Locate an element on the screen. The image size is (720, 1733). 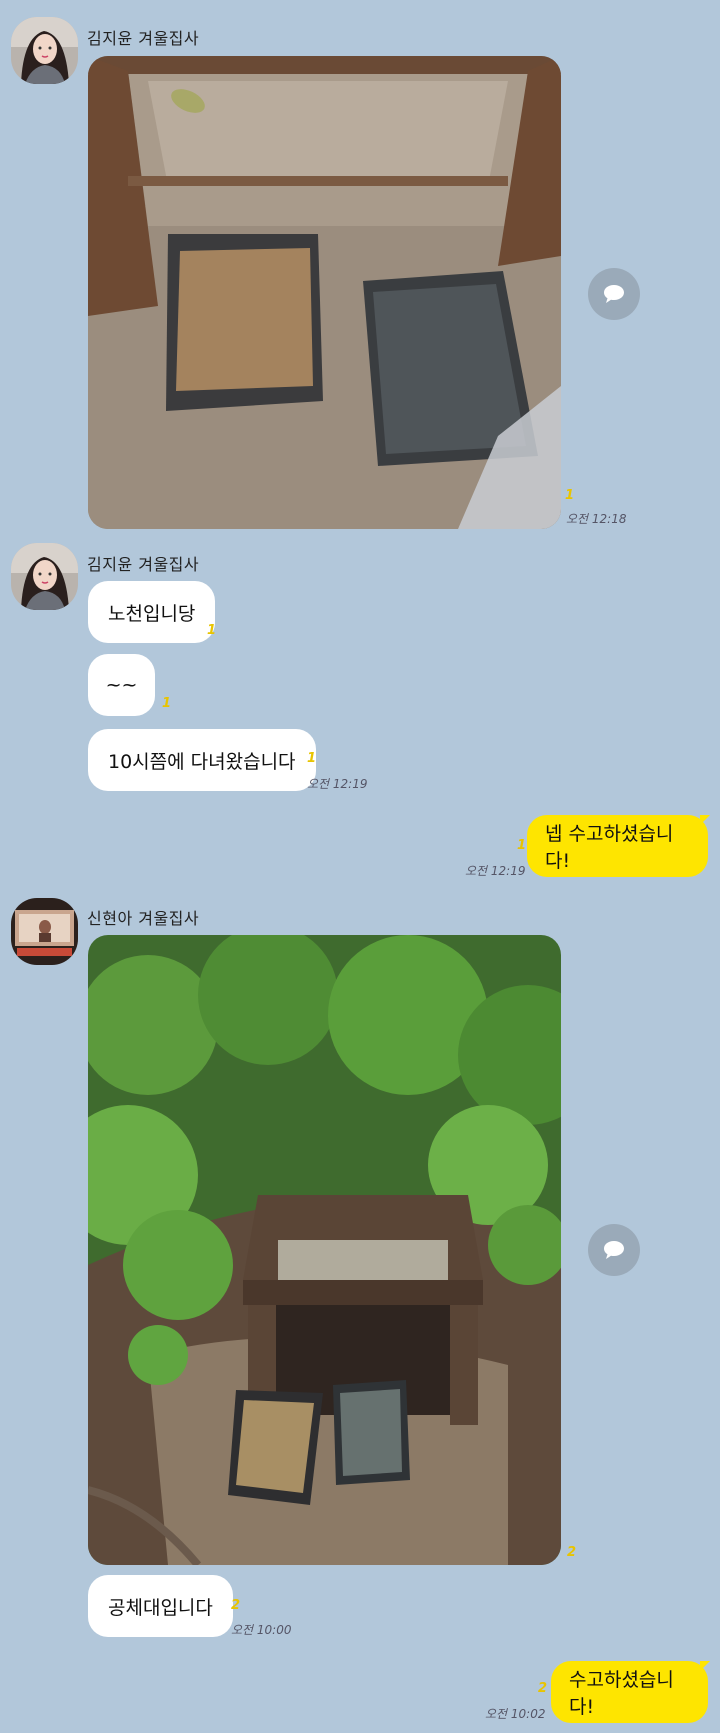
message-bubble: 노천입니당 is located at coordinates (152, 612).